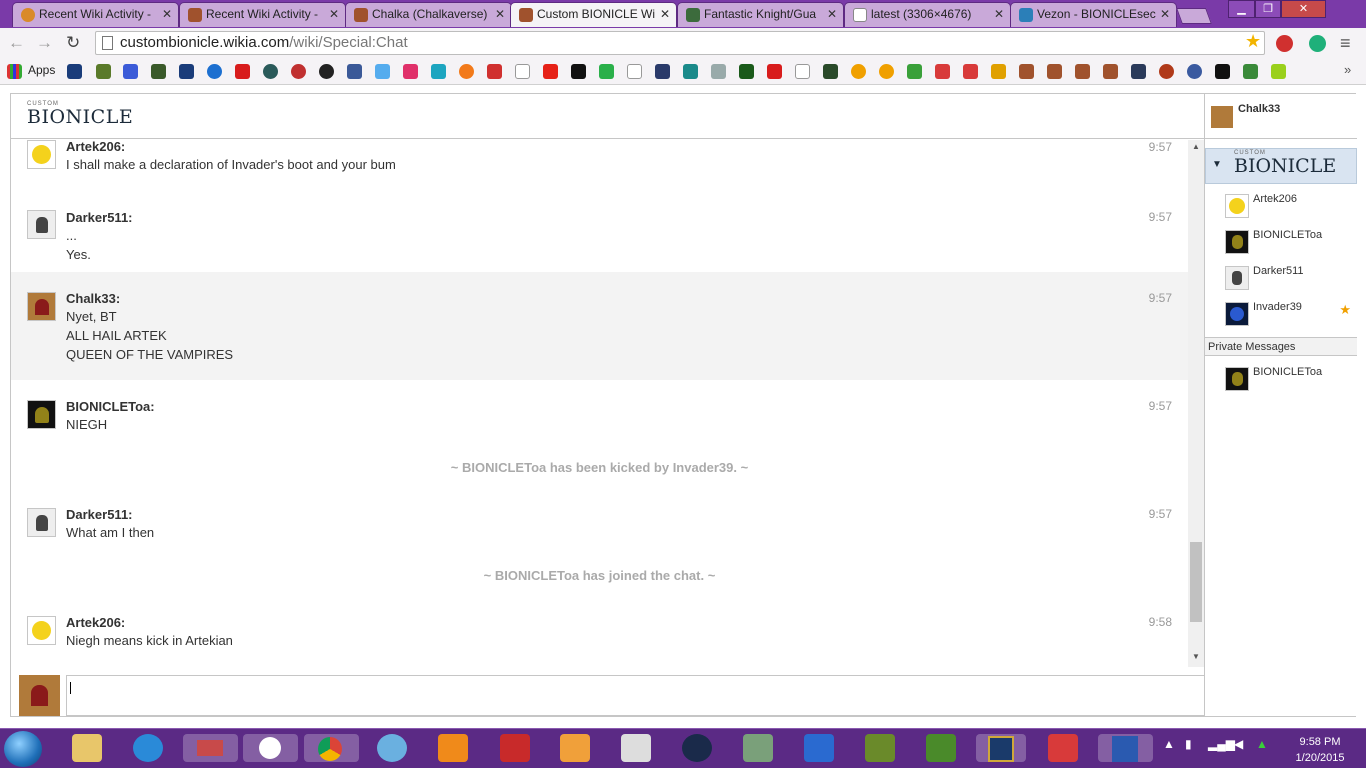 The height and width of the screenshot is (768, 1366). Describe the element at coordinates (1221, 744) in the screenshot. I see `network-icon: ▂▄▆` at that location.